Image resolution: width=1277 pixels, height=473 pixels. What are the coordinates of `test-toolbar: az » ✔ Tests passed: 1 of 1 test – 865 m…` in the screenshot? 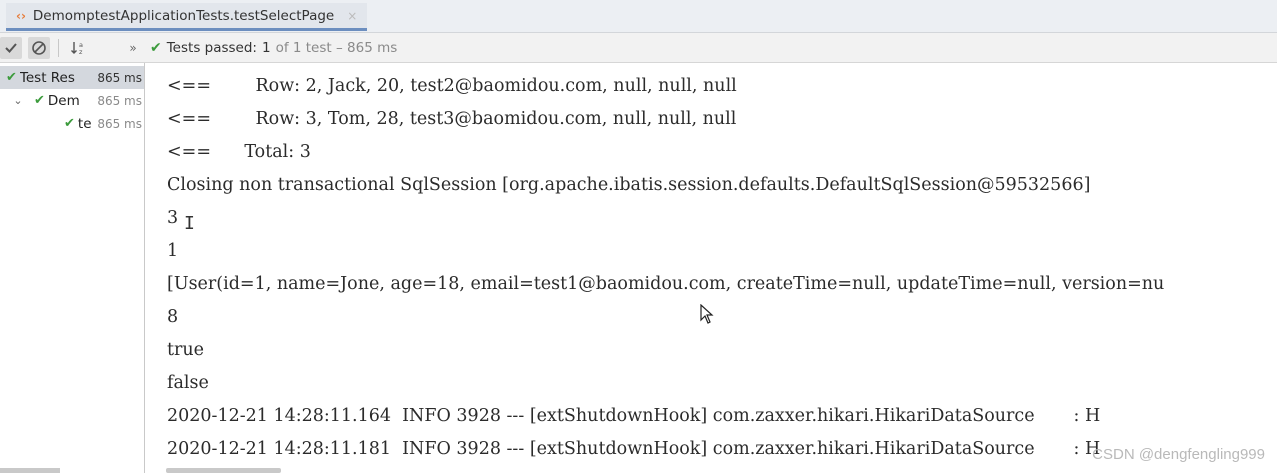 It's located at (638, 48).